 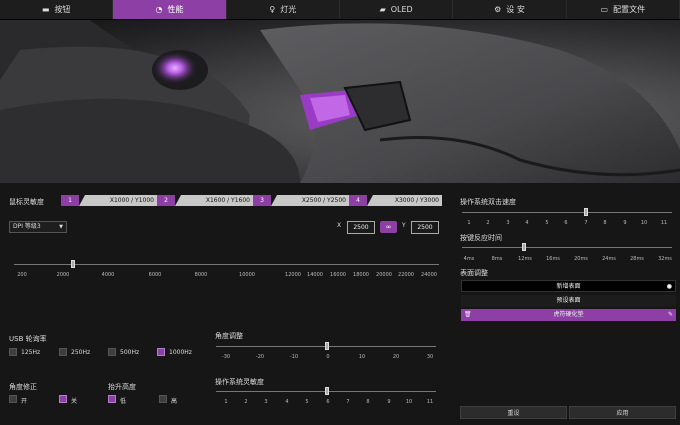 I want to click on tab-profiles: ▭ 配置文件, so click(x=623, y=9).